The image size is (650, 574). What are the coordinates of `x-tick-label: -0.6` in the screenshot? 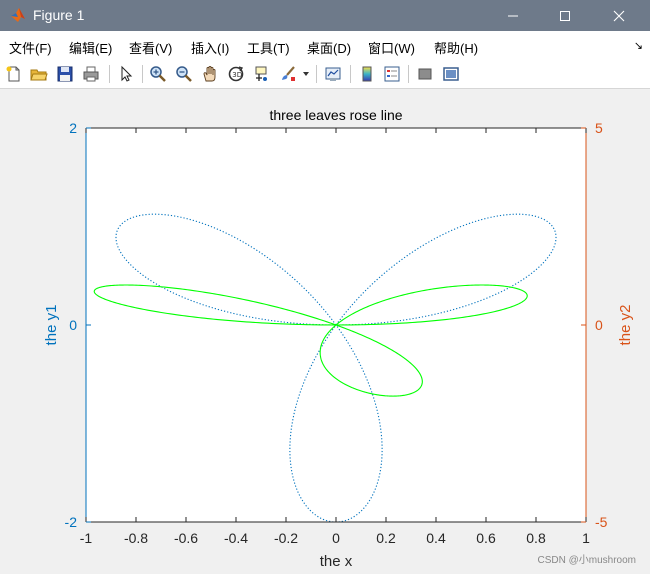 It's located at (186, 538).